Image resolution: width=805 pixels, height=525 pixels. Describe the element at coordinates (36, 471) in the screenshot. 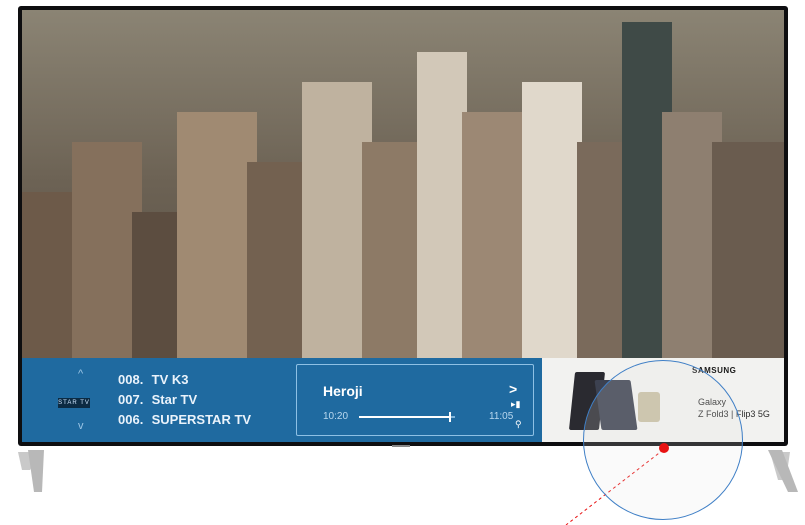

I see `stand-left-leg` at that location.